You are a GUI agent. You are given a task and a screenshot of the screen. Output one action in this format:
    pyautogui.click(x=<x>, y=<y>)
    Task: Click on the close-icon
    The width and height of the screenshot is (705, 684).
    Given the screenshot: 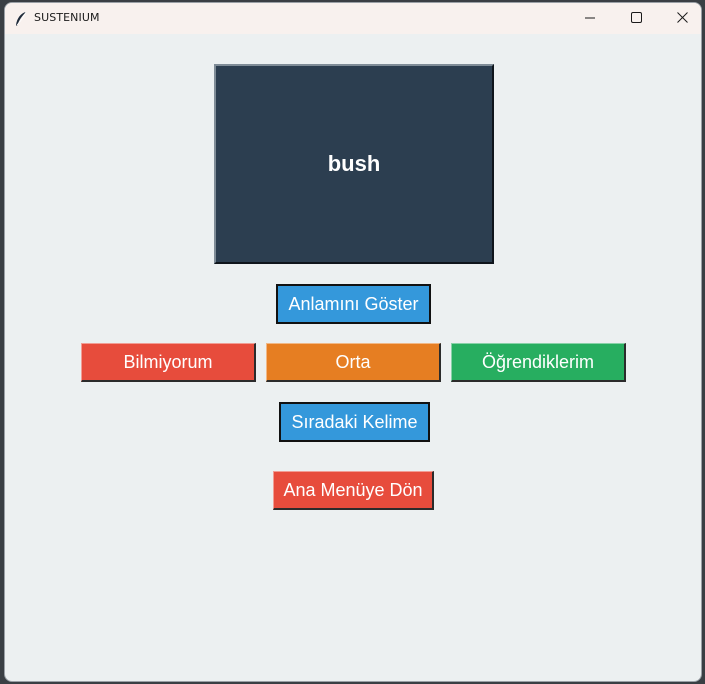 What is the action you would take?
    pyautogui.click(x=682, y=19)
    